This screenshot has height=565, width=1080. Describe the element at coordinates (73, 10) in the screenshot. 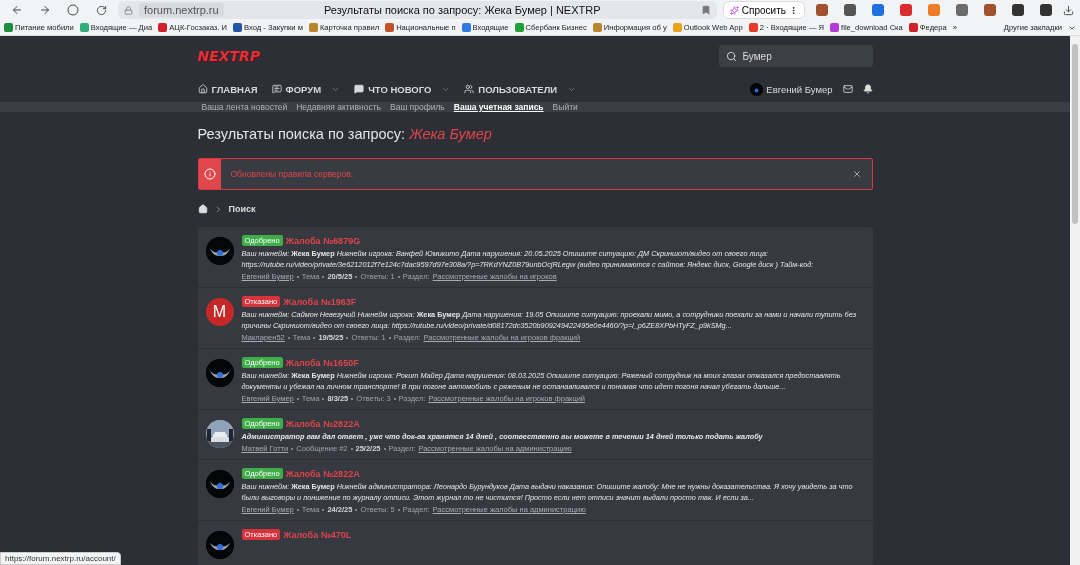

I see `circle-icon` at that location.